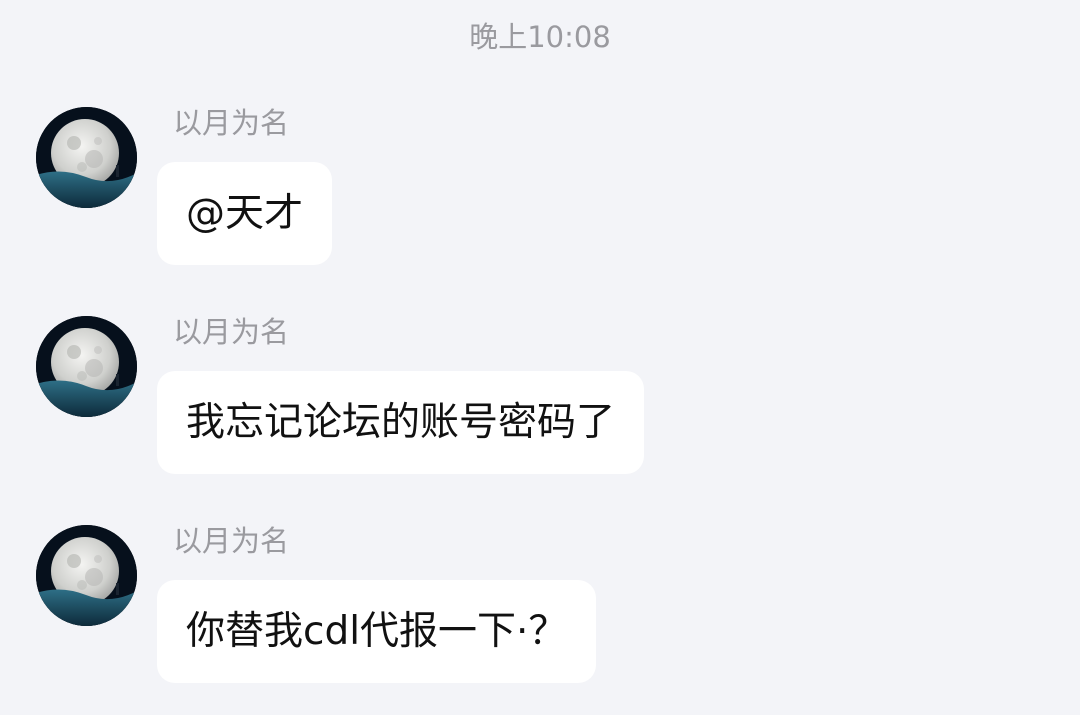  What do you see at coordinates (401, 422) in the screenshot?
I see `message-bubble: 我忘记论坛的账号密码了` at bounding box center [401, 422].